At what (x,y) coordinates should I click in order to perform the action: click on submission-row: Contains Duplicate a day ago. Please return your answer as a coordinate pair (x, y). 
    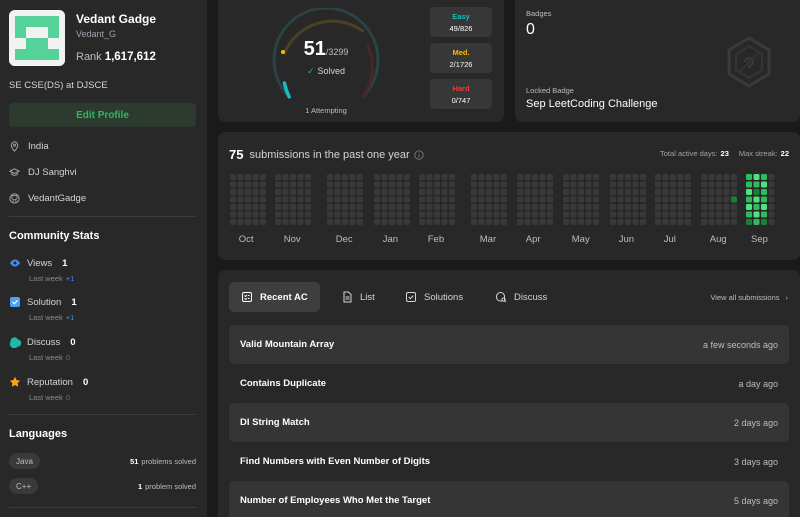
    Looking at the image, I should click on (509, 383).